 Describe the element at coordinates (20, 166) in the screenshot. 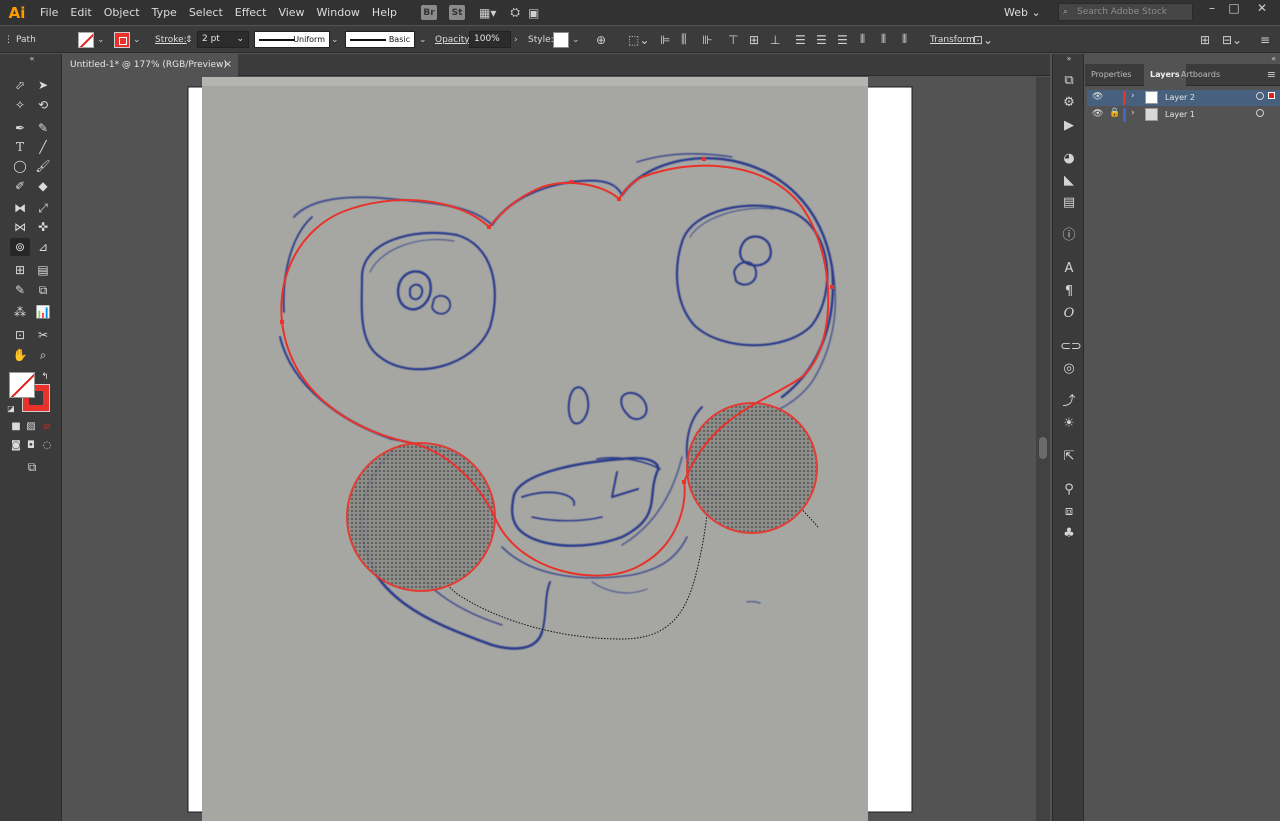

I see `ellipse-tool-icon: ◯` at that location.